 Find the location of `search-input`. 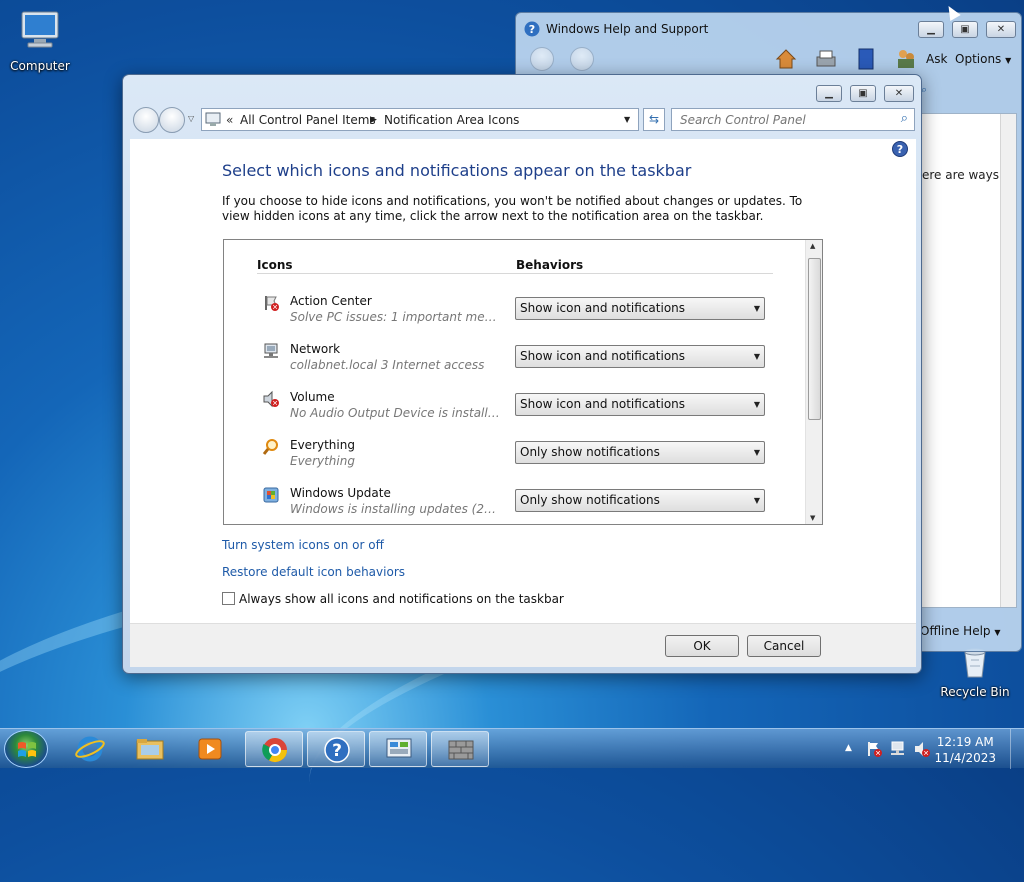

search-input is located at coordinates (778, 120).